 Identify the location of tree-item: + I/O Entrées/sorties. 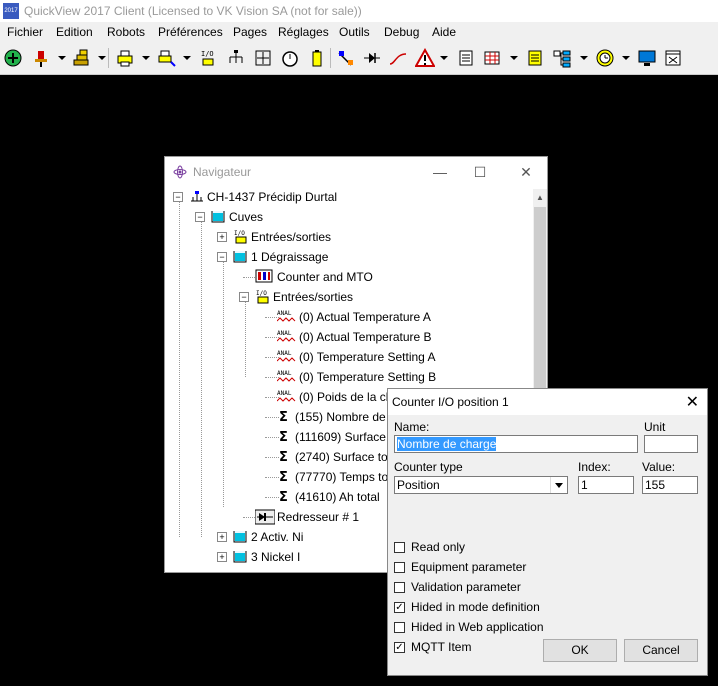
(350, 237).